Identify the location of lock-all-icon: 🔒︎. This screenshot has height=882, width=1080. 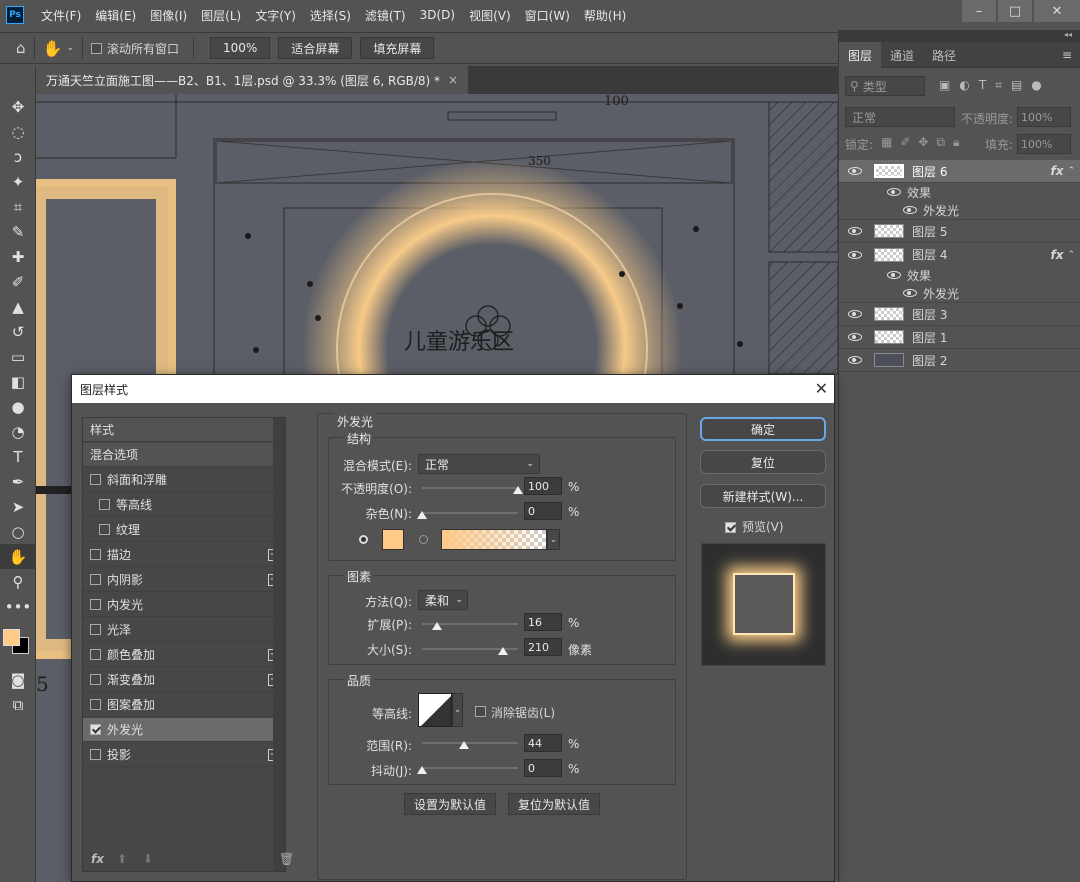
(956, 142).